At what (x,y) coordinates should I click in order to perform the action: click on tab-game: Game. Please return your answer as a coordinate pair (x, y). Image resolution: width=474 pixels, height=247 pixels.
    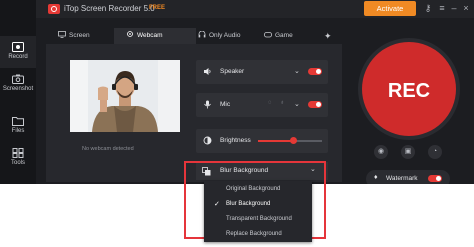
    Looking at the image, I should click on (286, 36).